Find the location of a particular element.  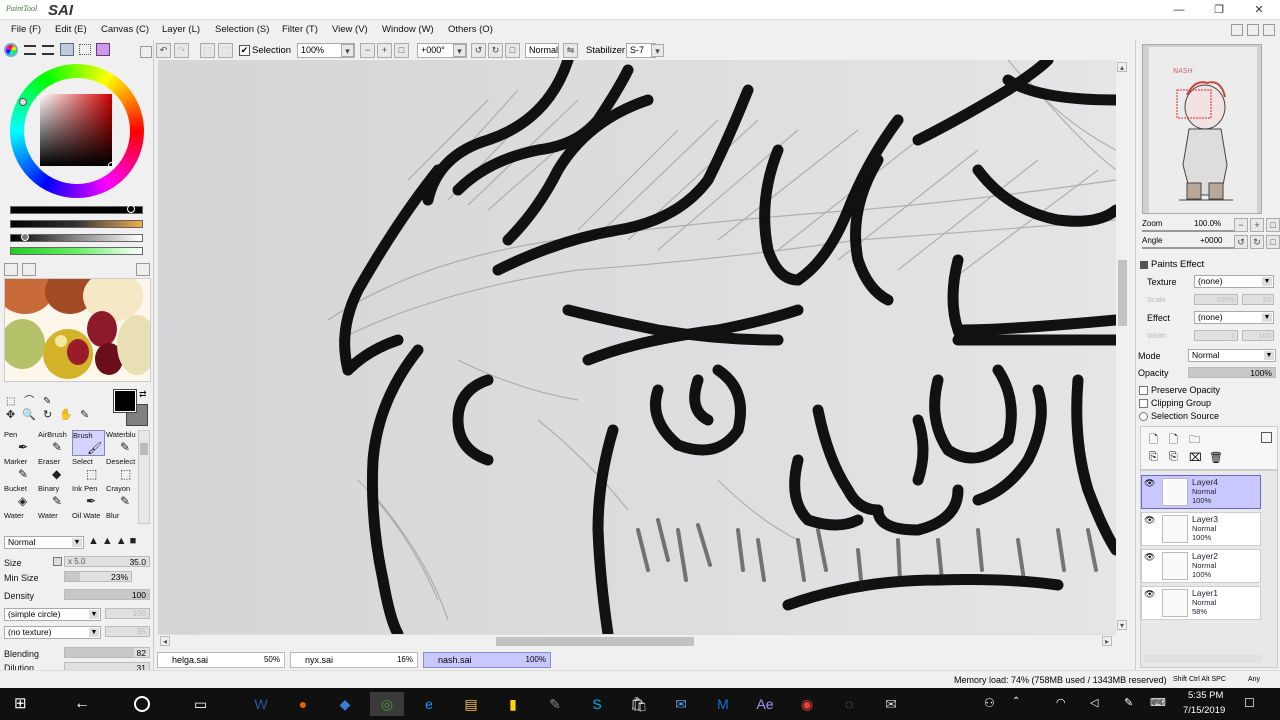

navigator-preview: NASH is located at coordinates (1202, 129).